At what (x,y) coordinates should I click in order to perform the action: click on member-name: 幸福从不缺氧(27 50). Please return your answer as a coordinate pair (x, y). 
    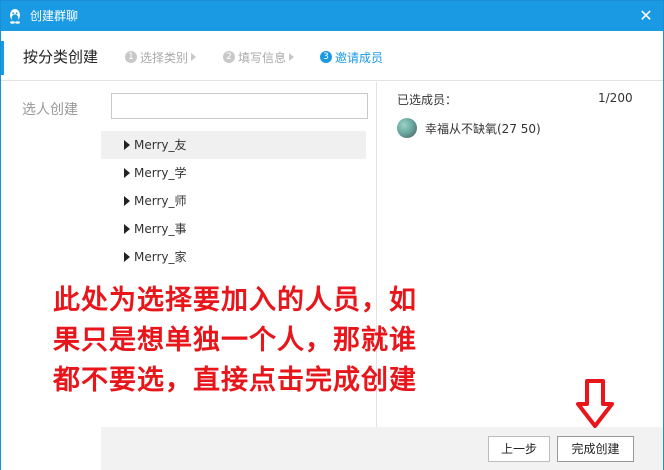
    Looking at the image, I should click on (483, 128).